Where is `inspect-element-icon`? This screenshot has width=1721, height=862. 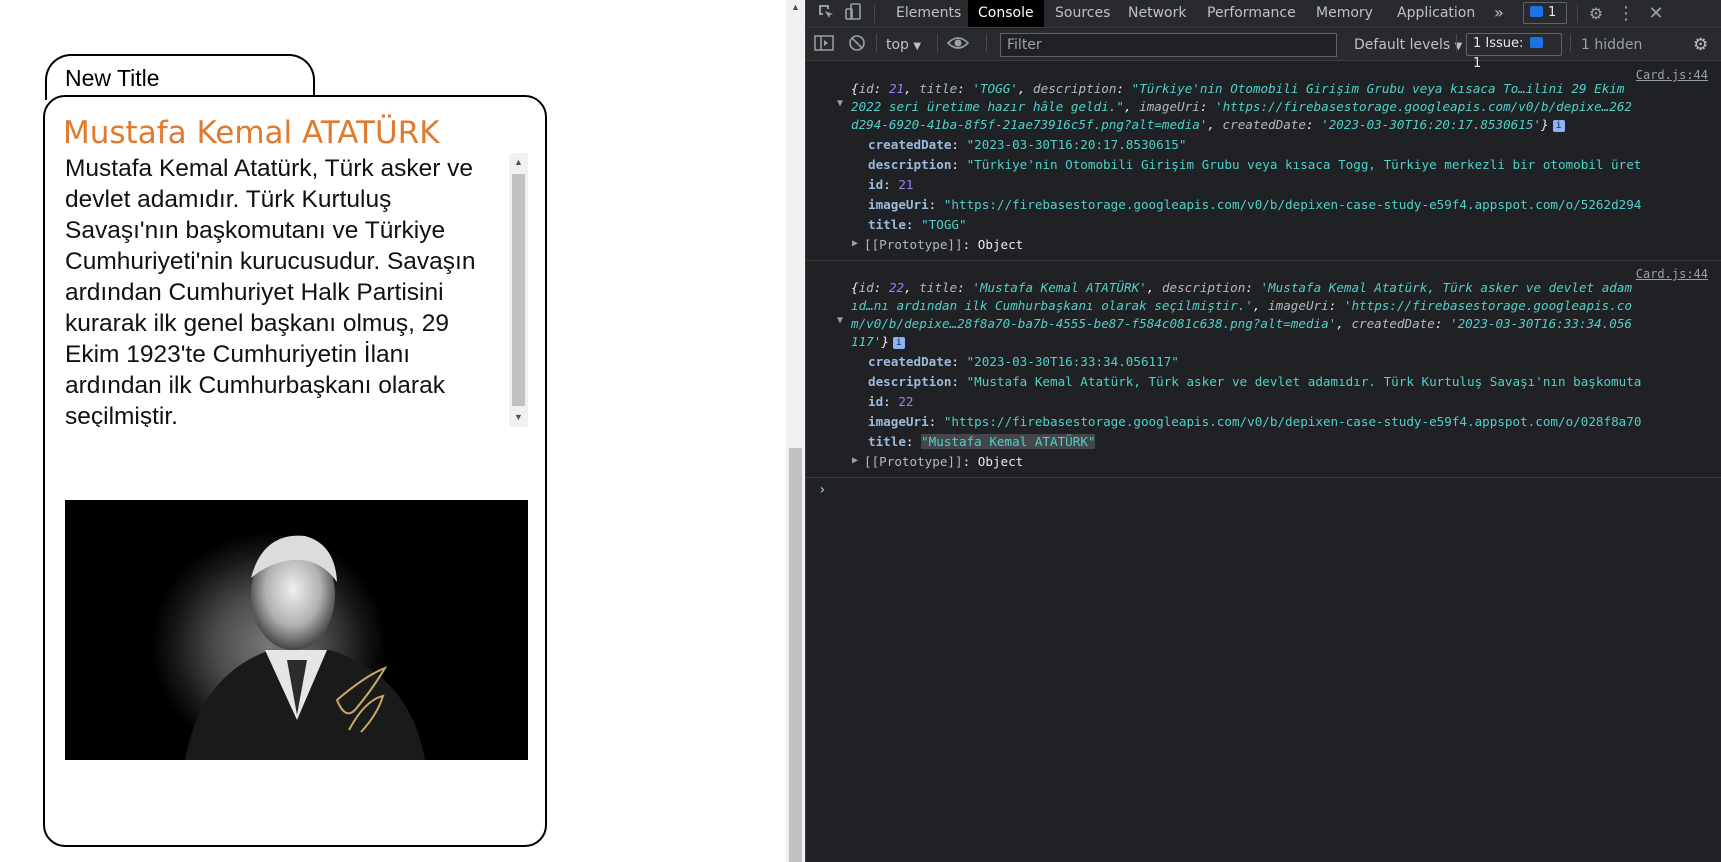 inspect-element-icon is located at coordinates (826, 14).